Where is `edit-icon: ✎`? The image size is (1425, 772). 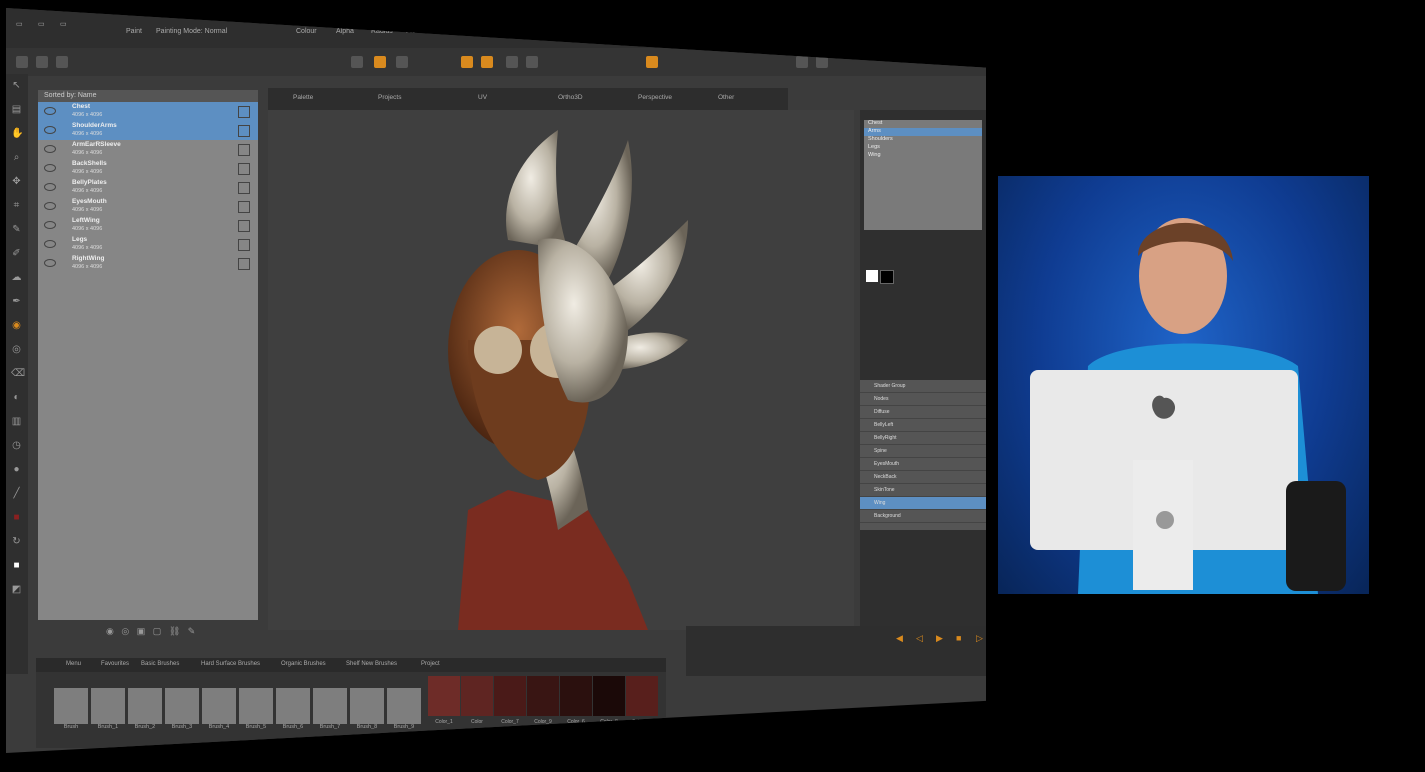
edit-icon: ✎ is located at coordinates (192, 631).